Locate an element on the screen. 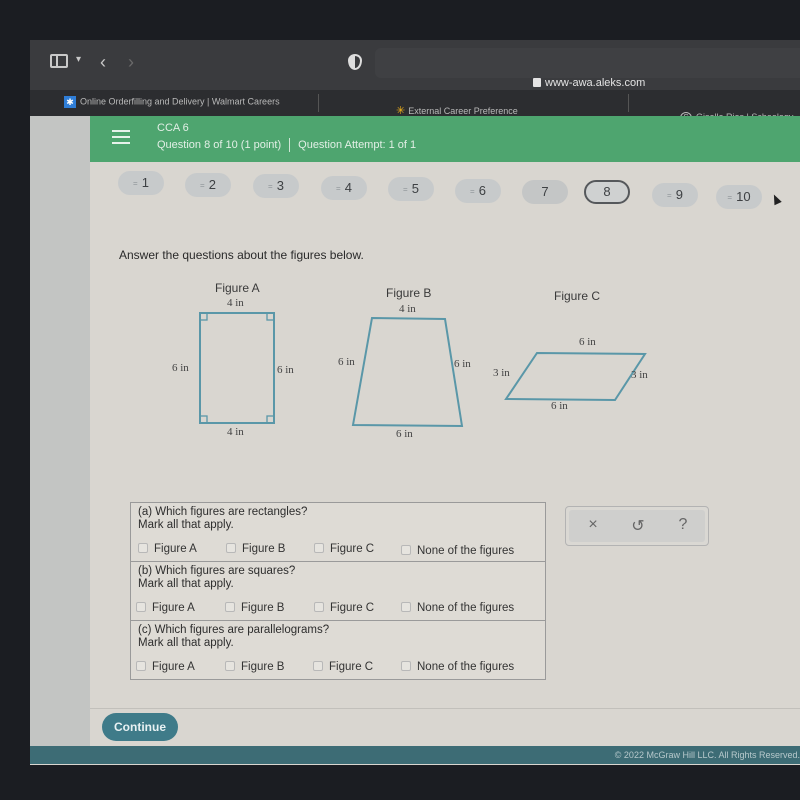 The width and height of the screenshot is (800, 800). address-bar is located at coordinates (587, 63).